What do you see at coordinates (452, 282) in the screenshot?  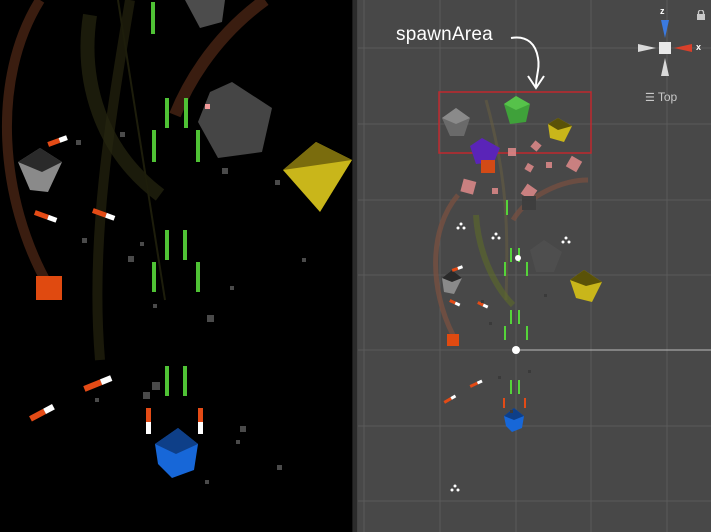 I see `scene-cube-white` at bounding box center [452, 282].